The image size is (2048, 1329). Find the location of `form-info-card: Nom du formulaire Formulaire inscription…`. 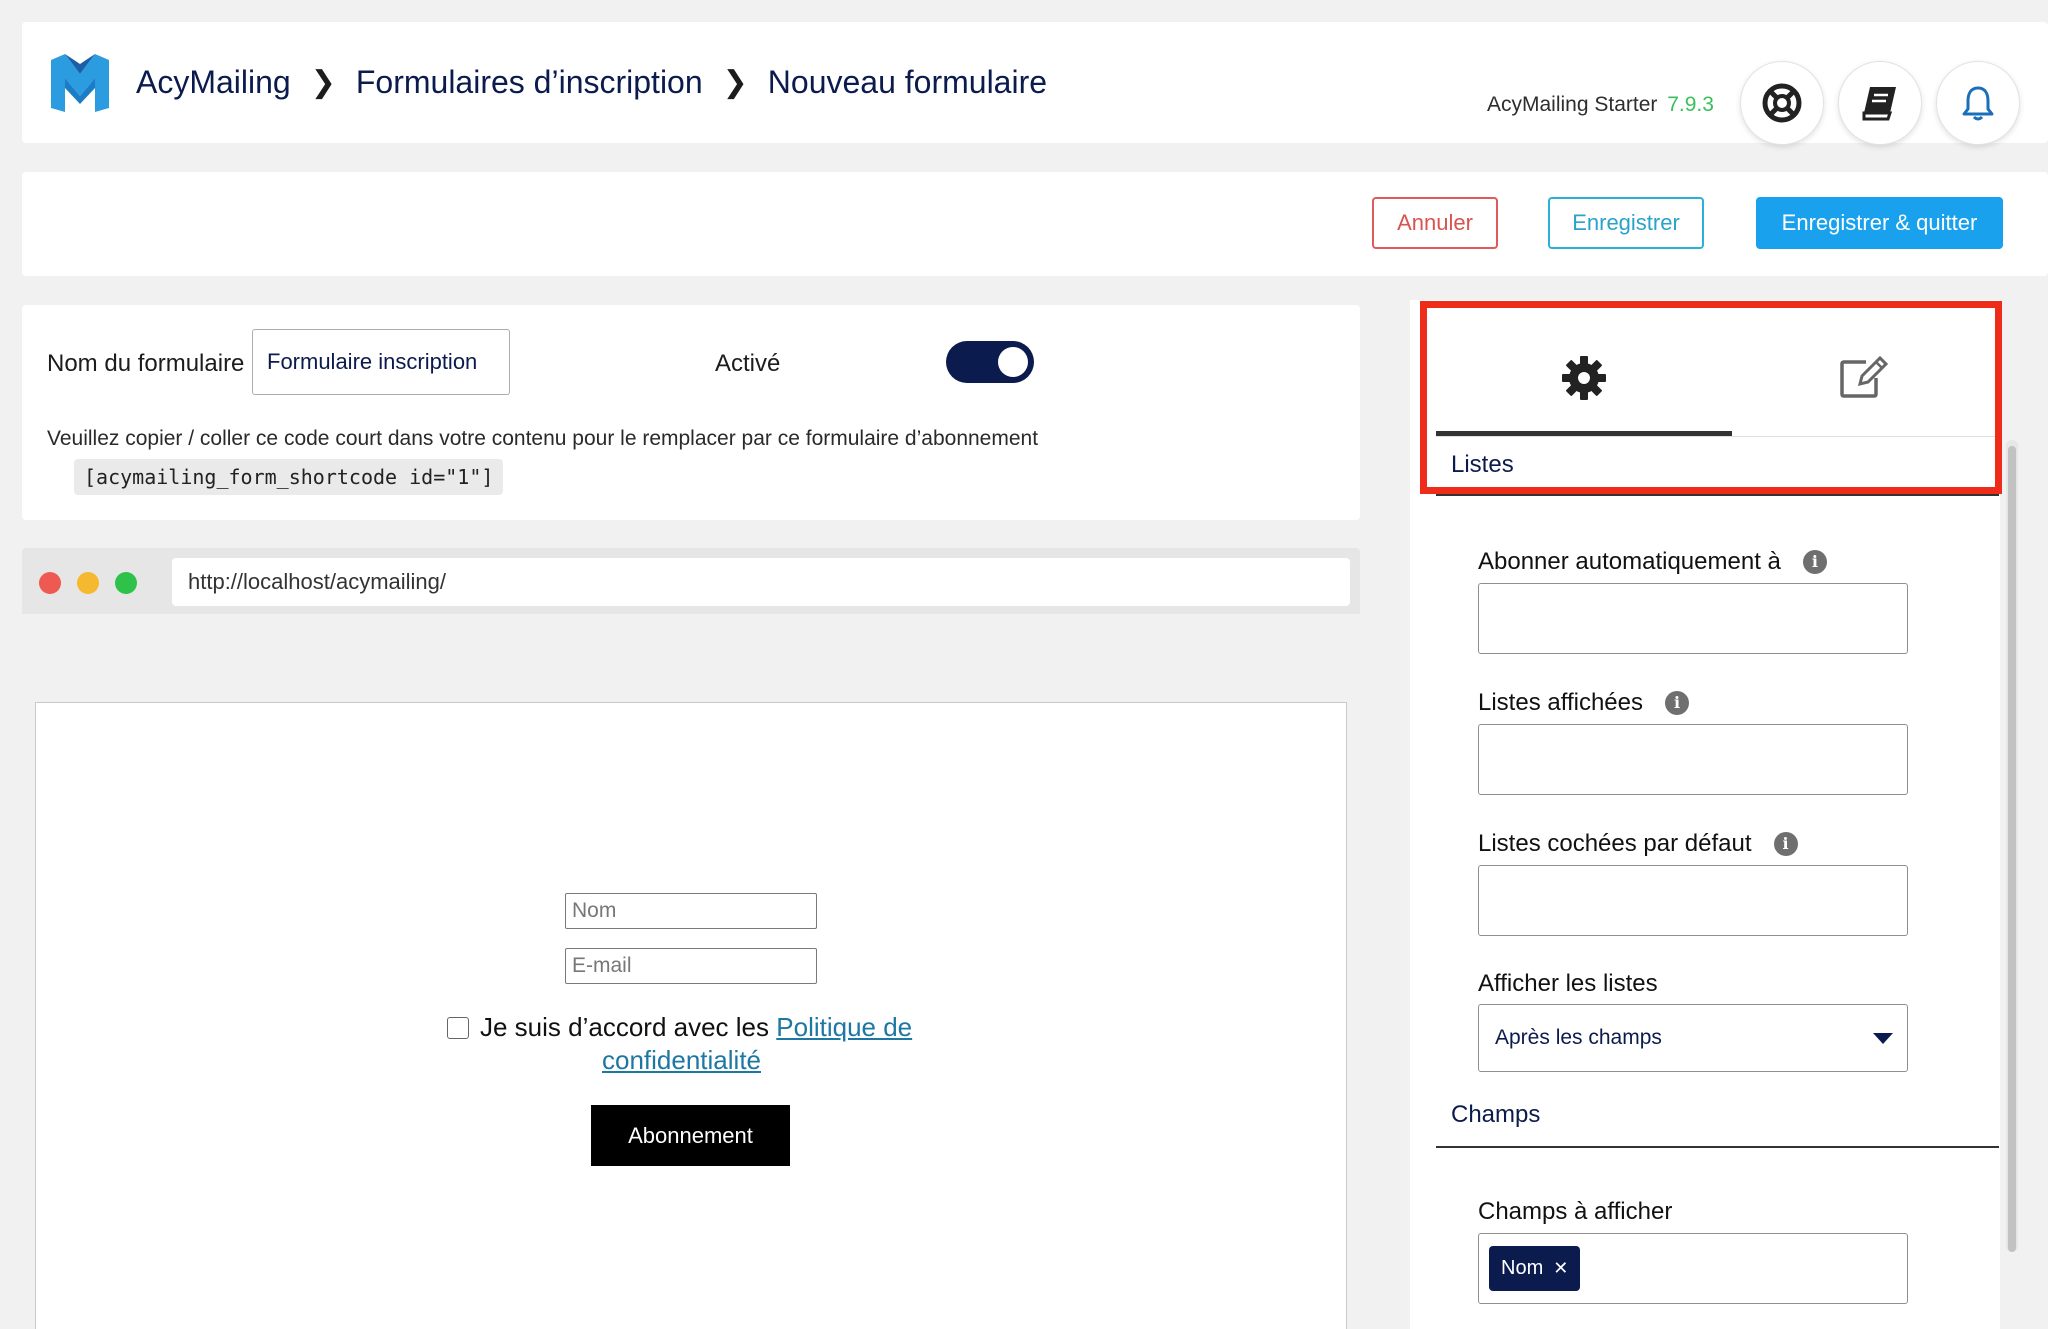

form-info-card: Nom du formulaire Formulaire inscription… is located at coordinates (691, 412).